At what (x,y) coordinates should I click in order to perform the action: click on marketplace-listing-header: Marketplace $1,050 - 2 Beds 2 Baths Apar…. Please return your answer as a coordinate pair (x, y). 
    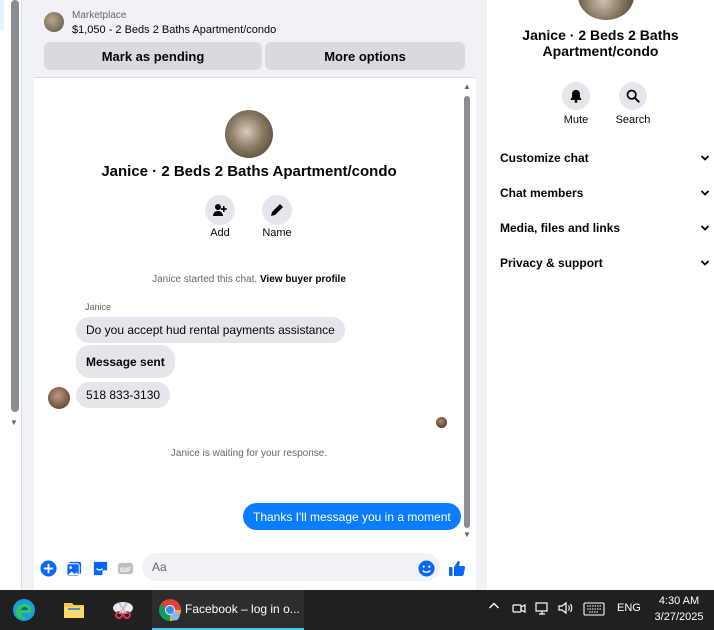
    Looking at the image, I should click on (255, 39).